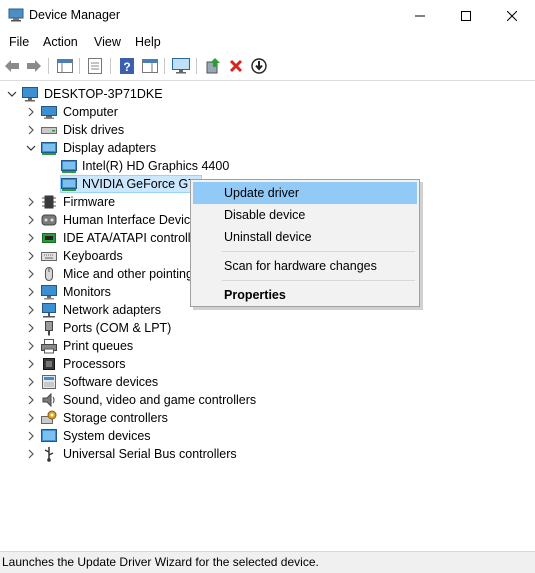 Image resolution: width=535 pixels, height=573 pixels. I want to click on update-driver-menu-item: Update driver, so click(305, 193).